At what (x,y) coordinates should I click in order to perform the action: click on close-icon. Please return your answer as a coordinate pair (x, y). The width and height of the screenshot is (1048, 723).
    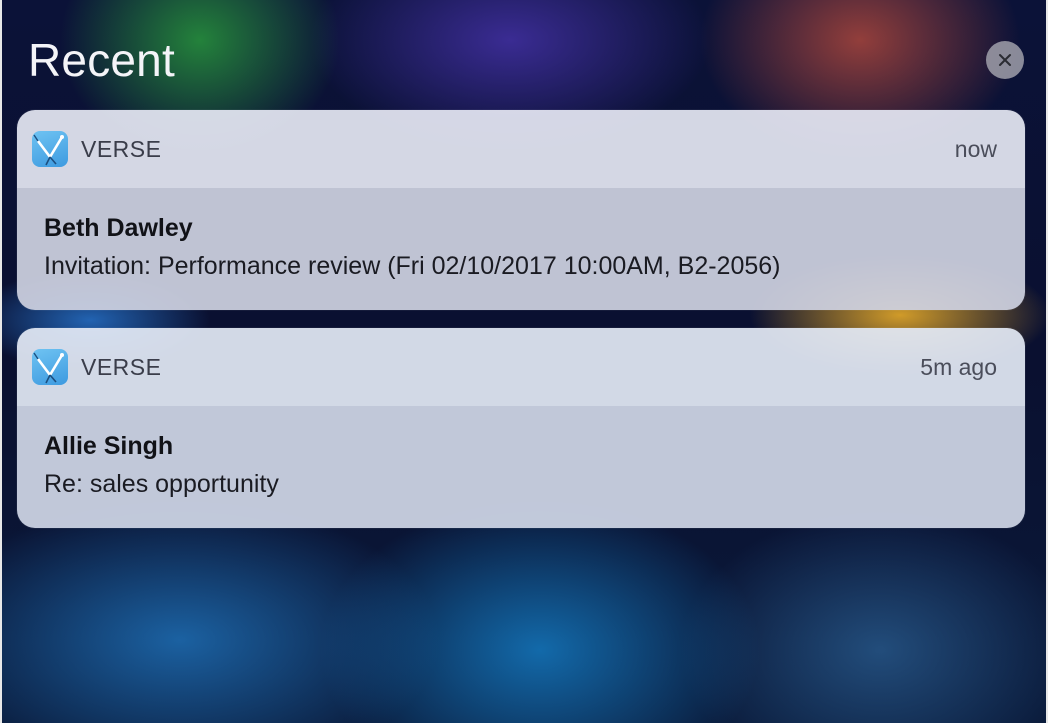
    Looking at the image, I should click on (1005, 60).